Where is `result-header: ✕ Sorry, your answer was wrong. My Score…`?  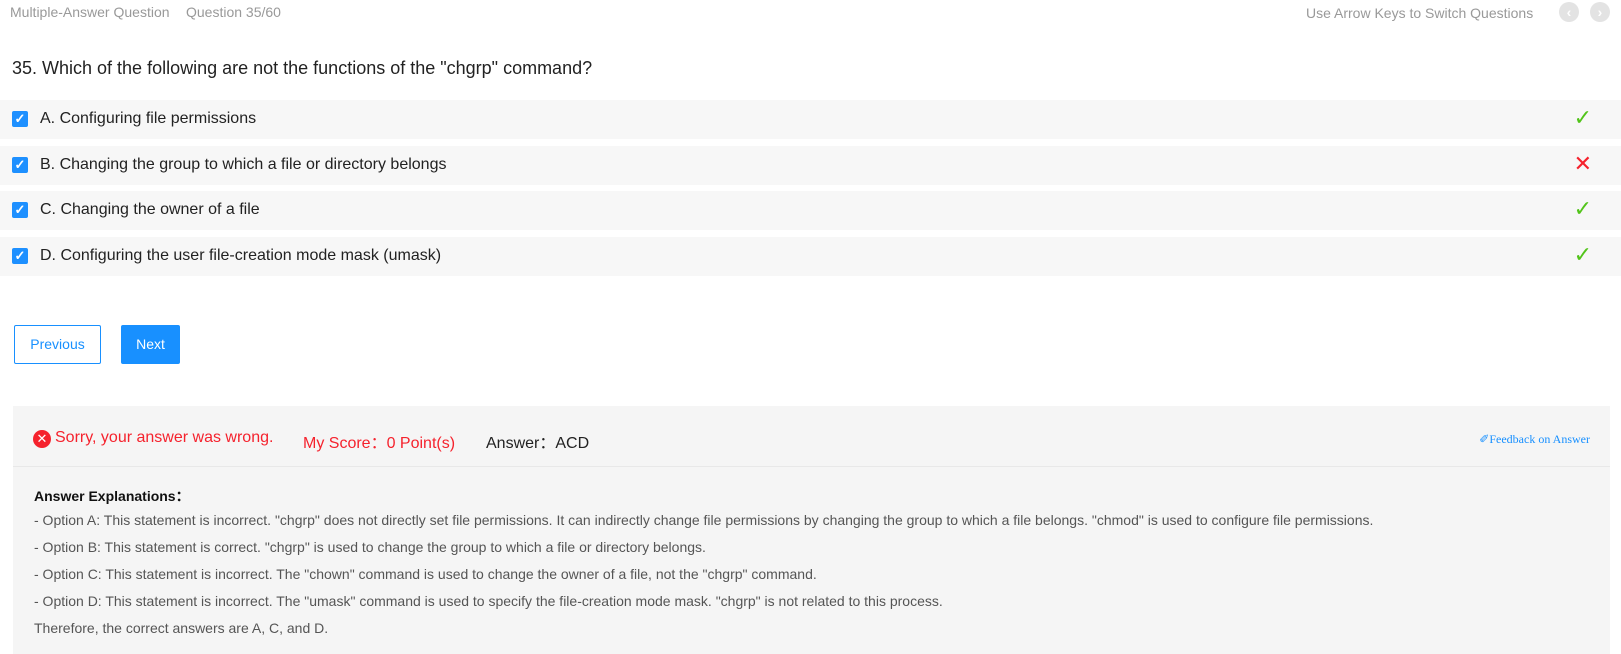 result-header: ✕ Sorry, your answer was wrong. My Score… is located at coordinates (811, 436).